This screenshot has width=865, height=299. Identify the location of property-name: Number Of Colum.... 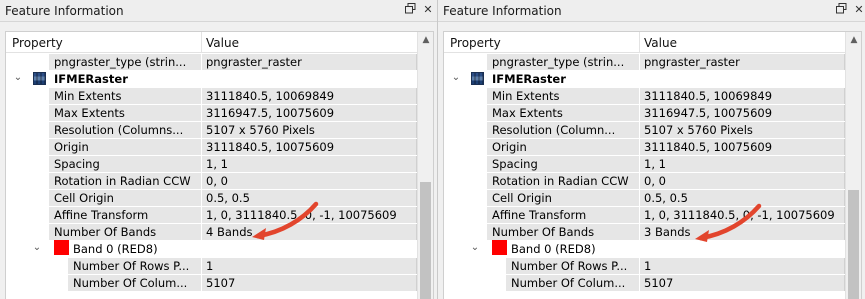
(568, 283).